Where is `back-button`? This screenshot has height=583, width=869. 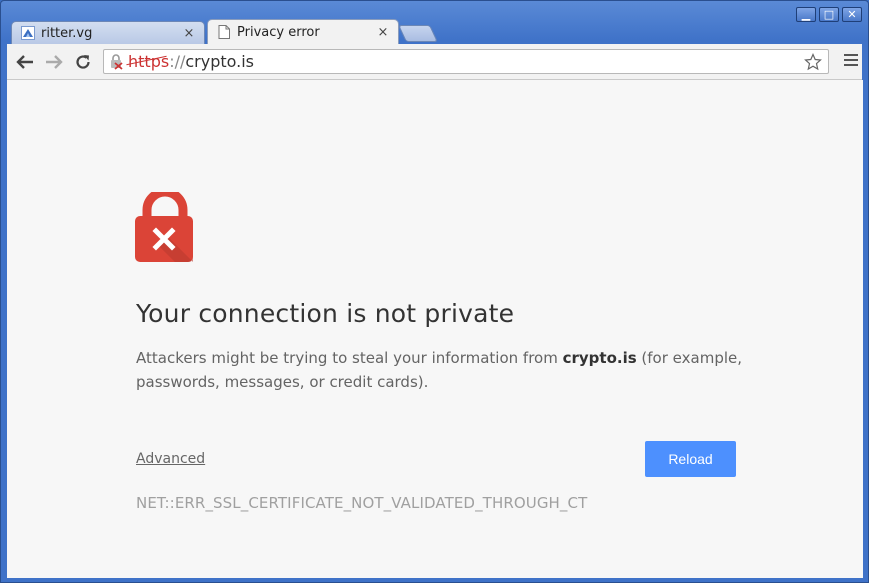 back-button is located at coordinates (25, 62).